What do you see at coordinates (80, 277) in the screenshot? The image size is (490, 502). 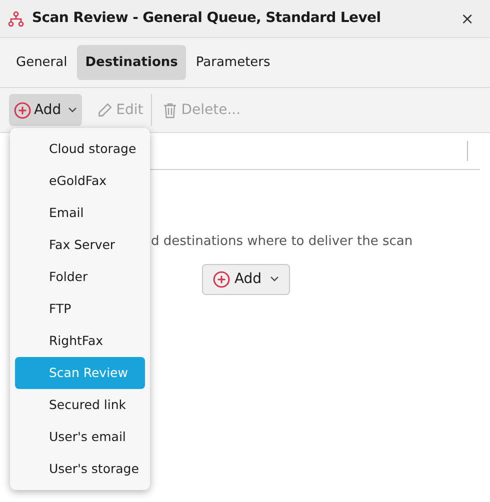 I see `menu-item: Folder` at bounding box center [80, 277].